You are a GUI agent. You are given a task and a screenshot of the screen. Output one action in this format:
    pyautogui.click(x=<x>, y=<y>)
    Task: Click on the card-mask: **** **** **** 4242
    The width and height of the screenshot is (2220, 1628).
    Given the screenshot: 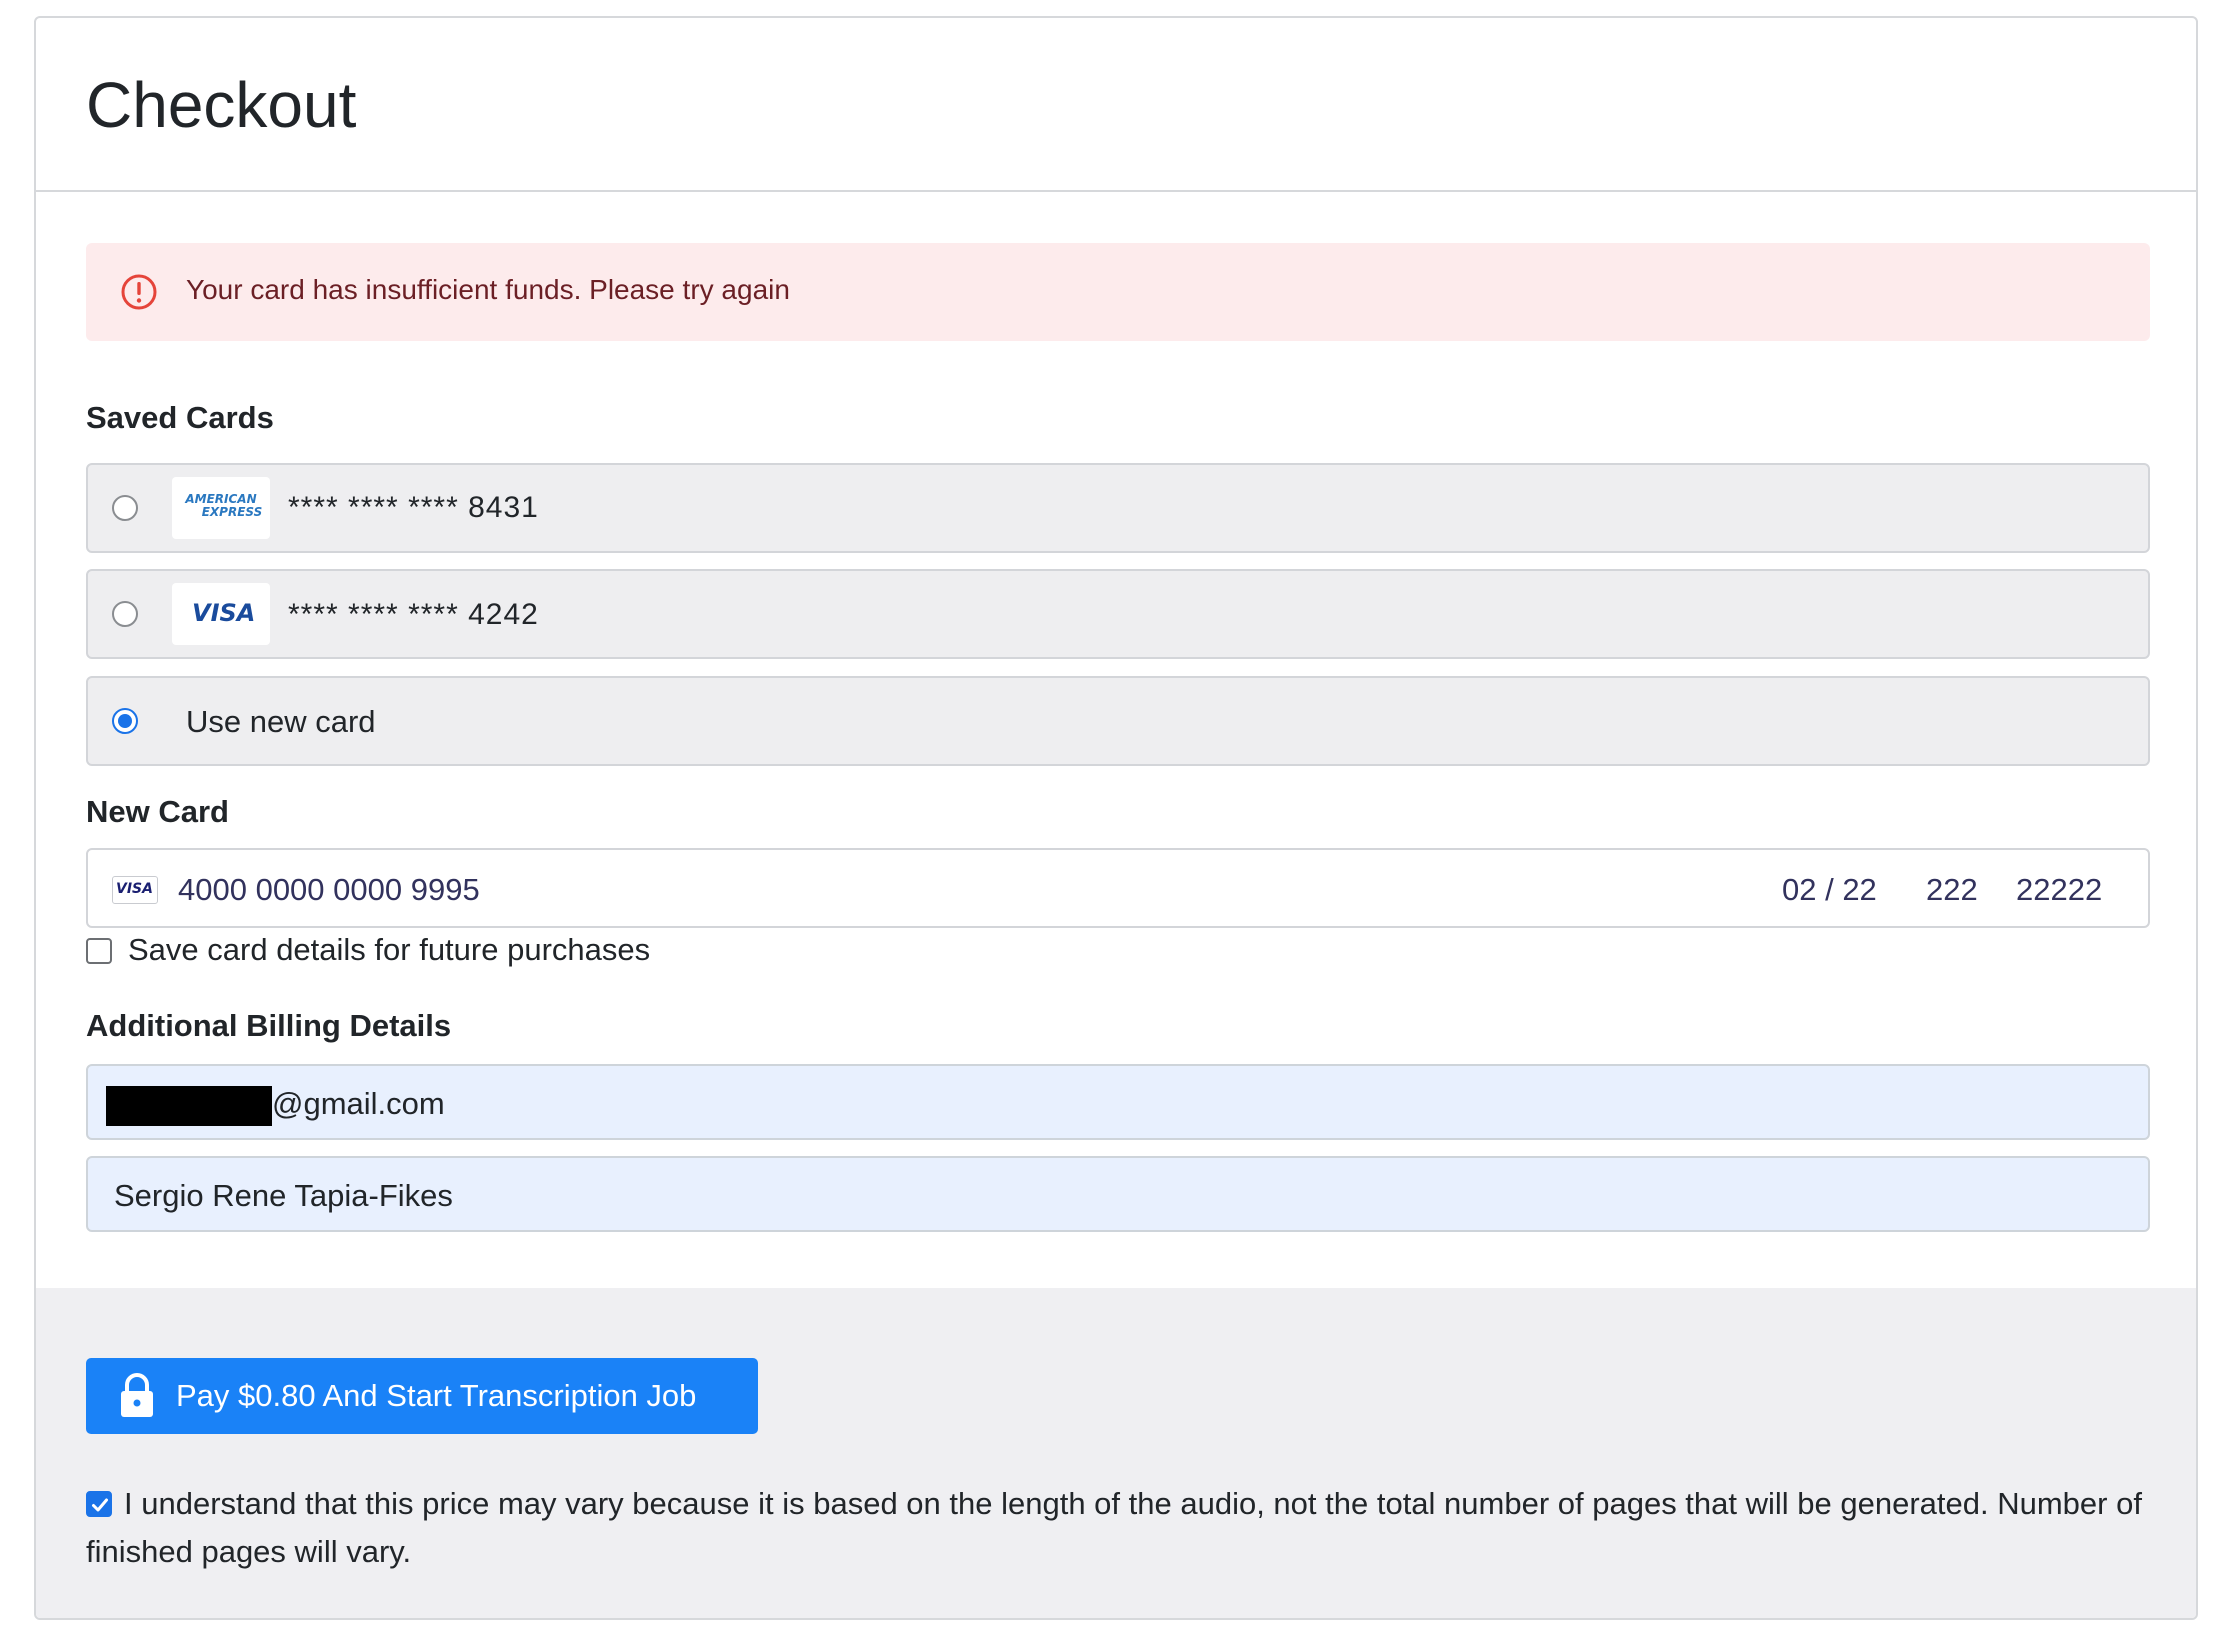 What is the action you would take?
    pyautogui.click(x=413, y=615)
    